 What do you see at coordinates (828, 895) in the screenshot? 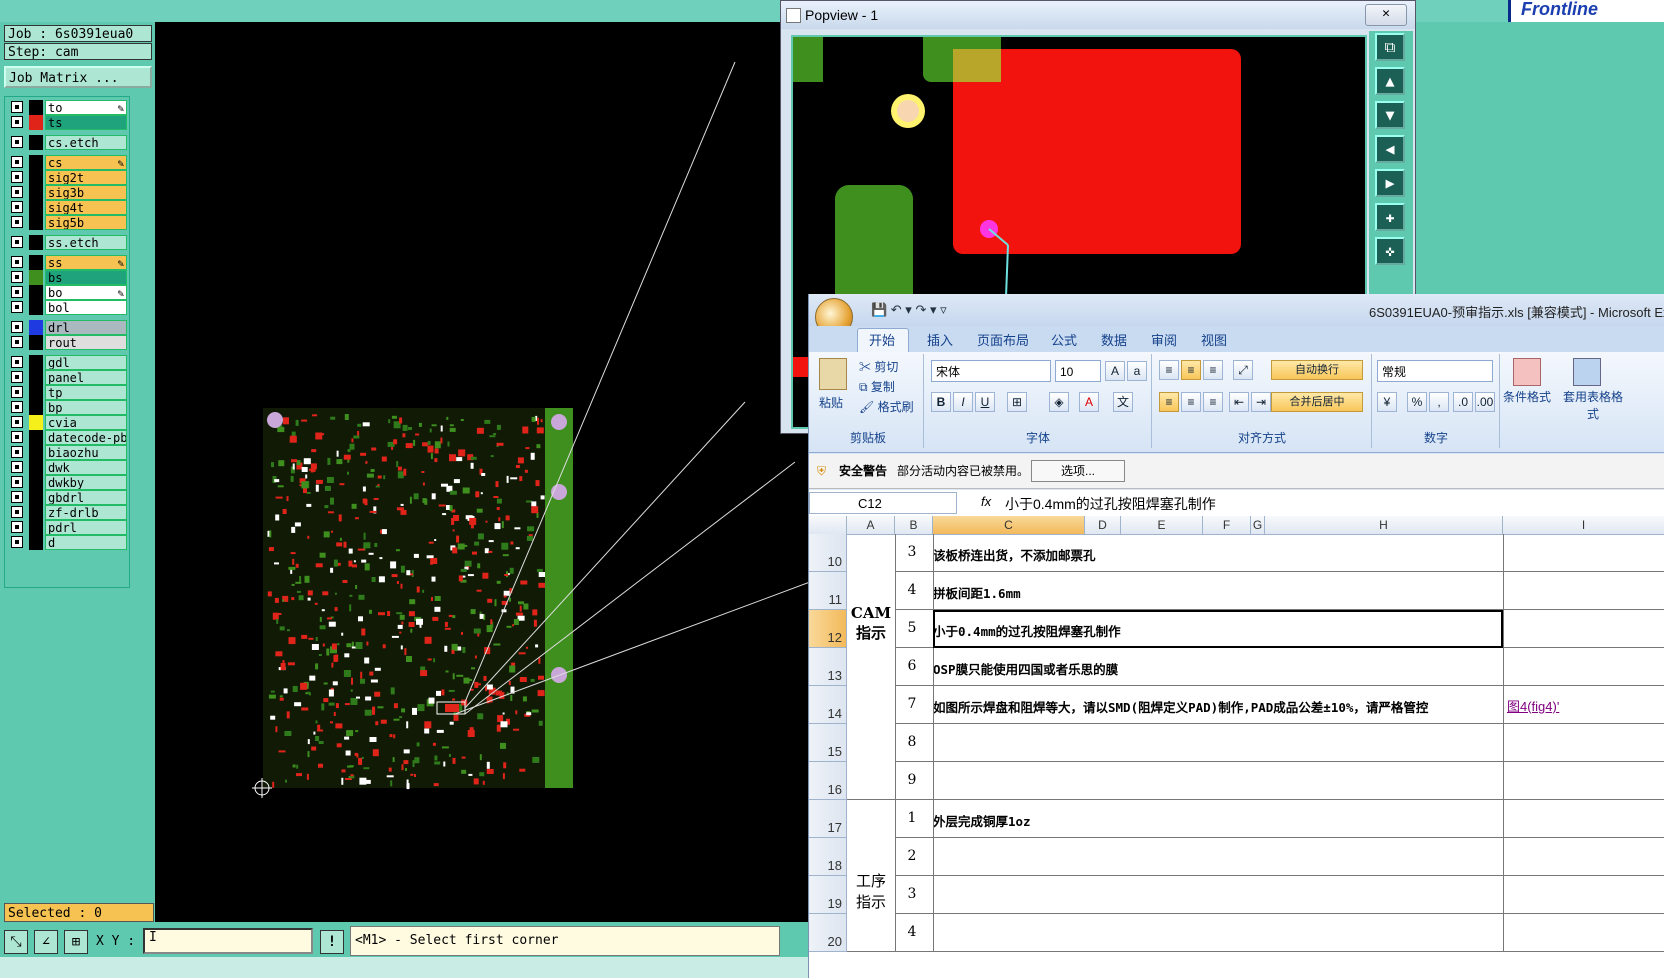
I see `row-header: 19` at bounding box center [828, 895].